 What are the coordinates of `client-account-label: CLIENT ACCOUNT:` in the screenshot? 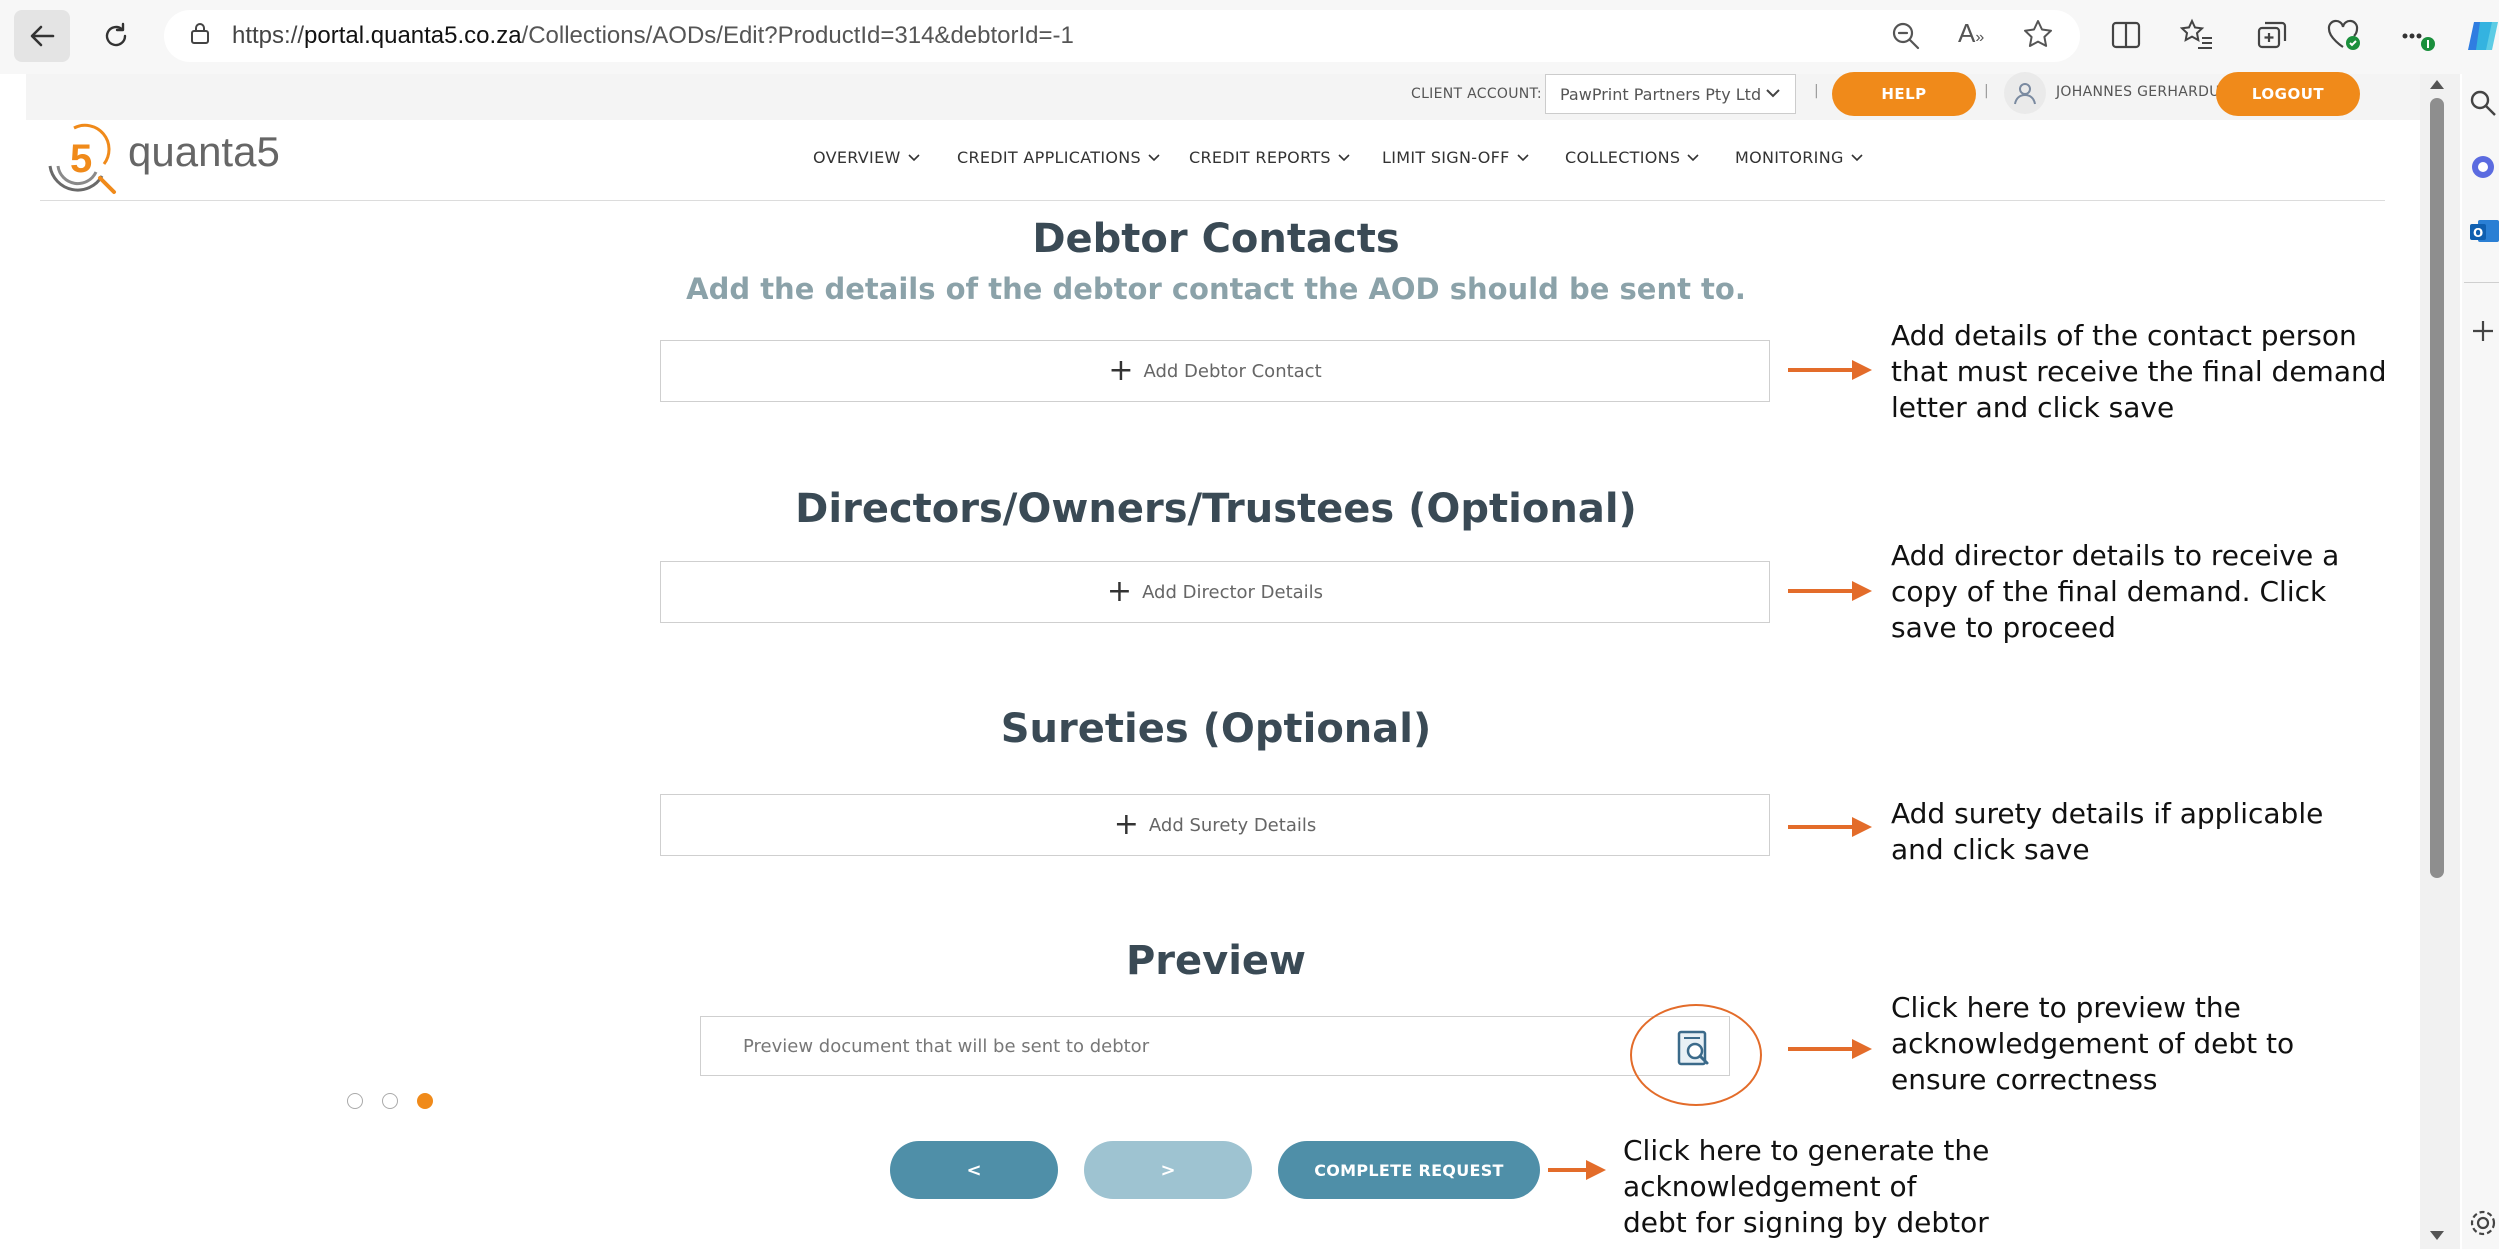 It's located at (1476, 94).